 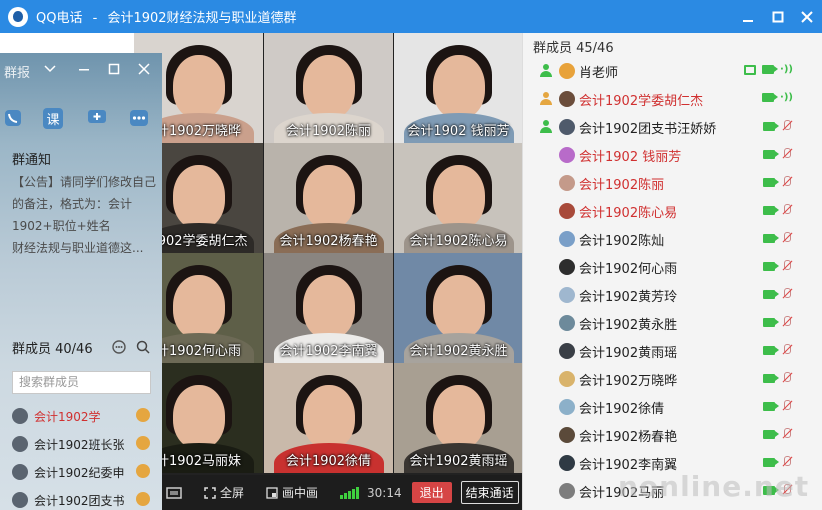 I want to click on close-icon, so click(x=805, y=16).